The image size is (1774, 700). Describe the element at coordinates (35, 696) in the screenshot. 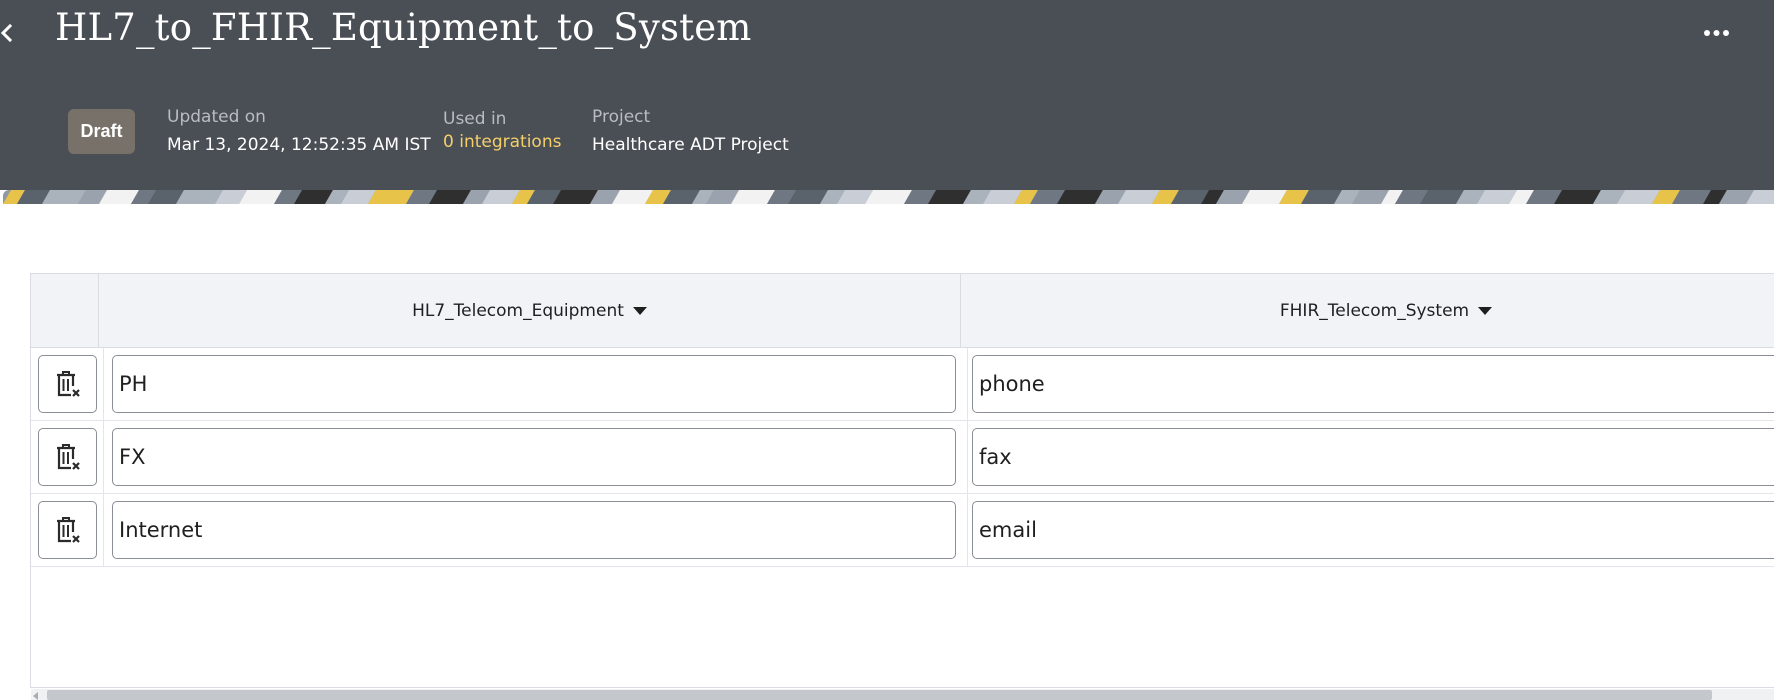

I see `scroll-left-arrow-icon` at that location.